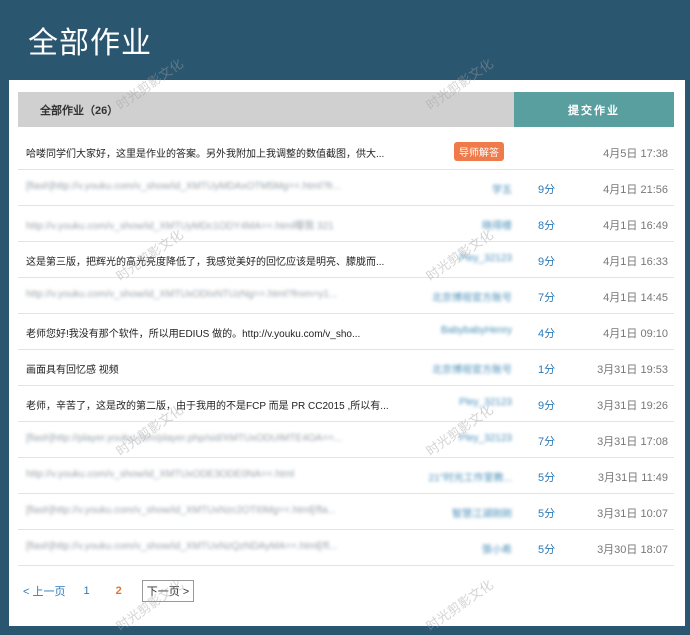 The width and height of the screenshot is (690, 635). I want to click on homework-score: 1分, so click(547, 370).